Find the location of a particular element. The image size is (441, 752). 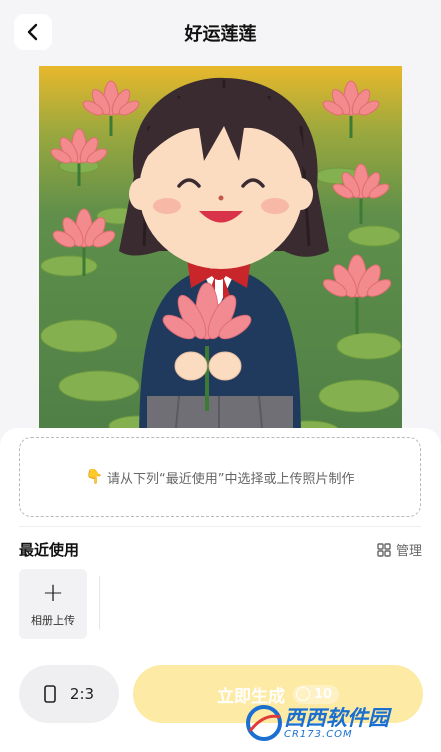

pointing-down-icon: 👇 is located at coordinates (94, 477).